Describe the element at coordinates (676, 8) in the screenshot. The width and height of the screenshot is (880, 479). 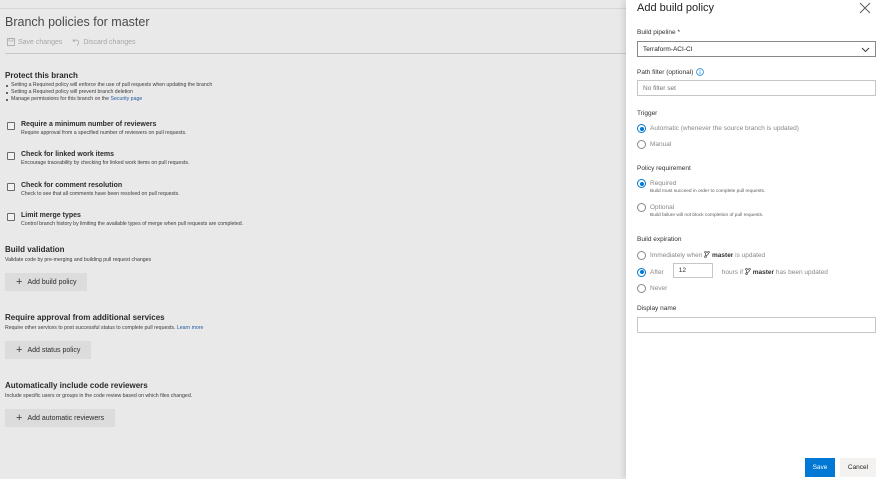
I see `panel-title: Add build policy` at that location.